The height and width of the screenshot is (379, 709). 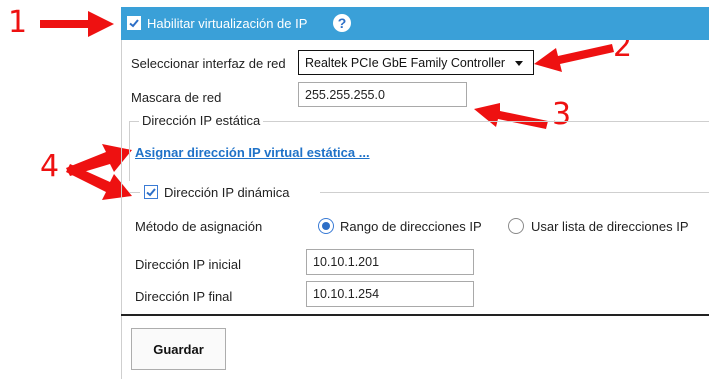 I want to click on enable-virtualization-label: Habilitar virtualización de IP, so click(x=227, y=23).